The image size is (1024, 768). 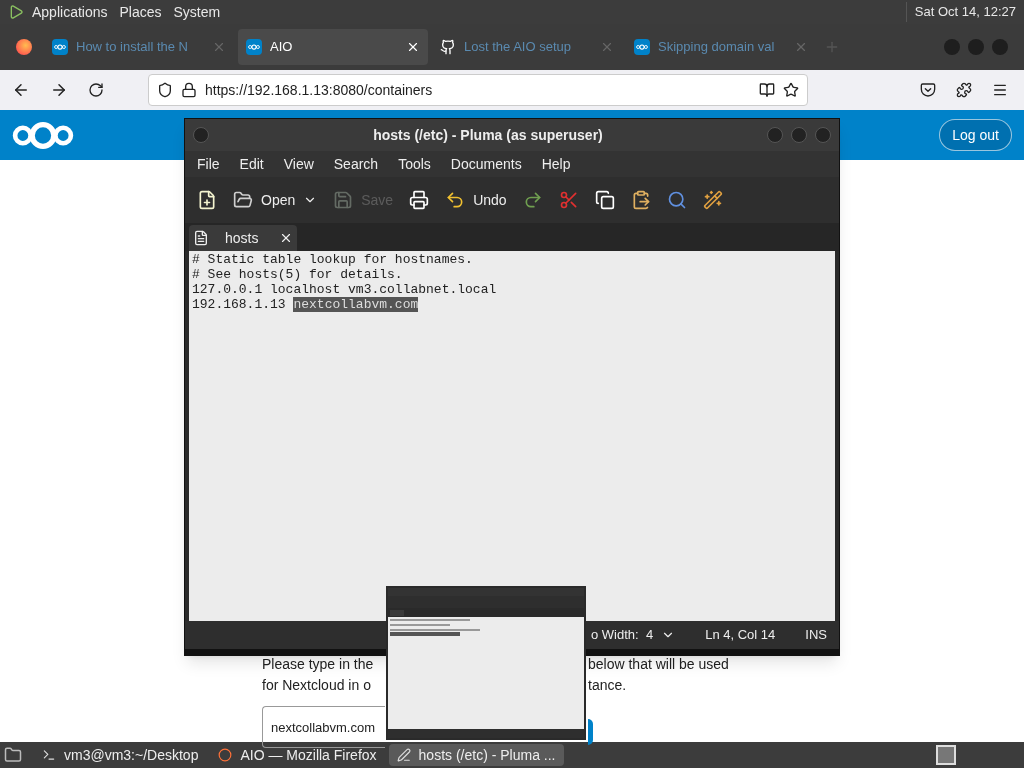 What do you see at coordinates (1000, 90) in the screenshot?
I see `menu-icon` at bounding box center [1000, 90].